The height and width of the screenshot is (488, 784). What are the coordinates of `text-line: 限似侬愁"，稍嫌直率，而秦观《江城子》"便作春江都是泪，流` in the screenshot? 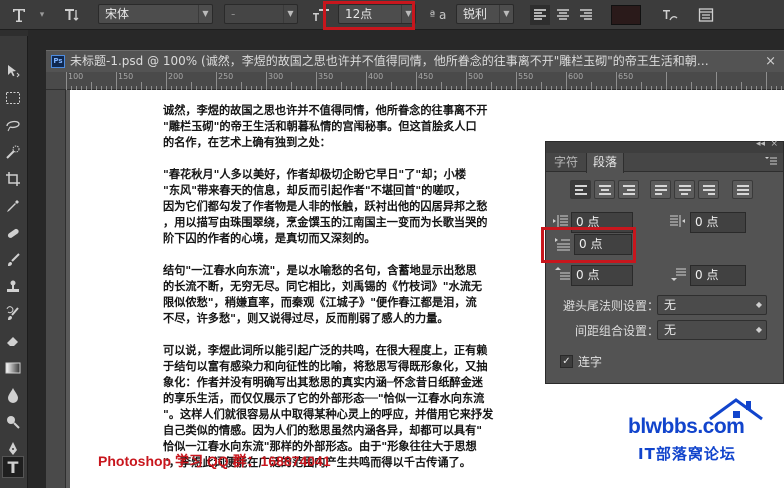 It's located at (320, 302).